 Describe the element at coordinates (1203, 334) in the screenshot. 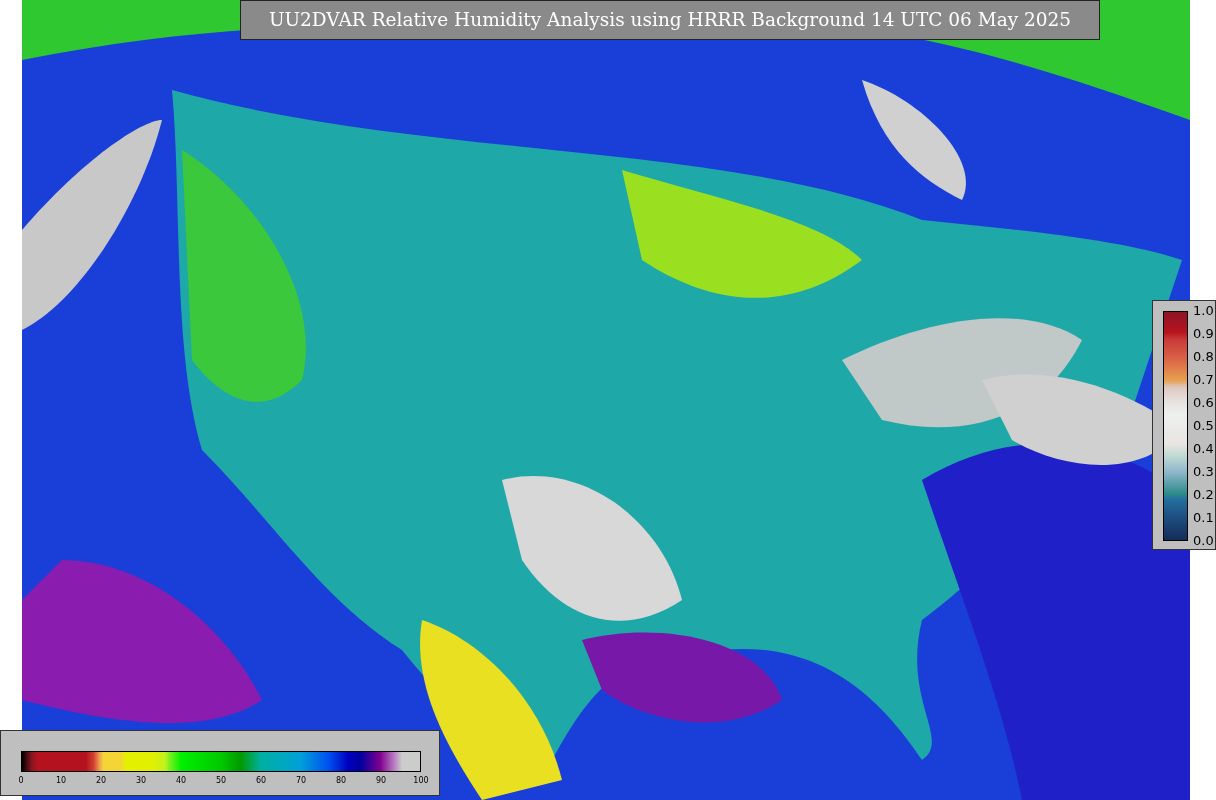

I see `tick-label: 0.9` at that location.